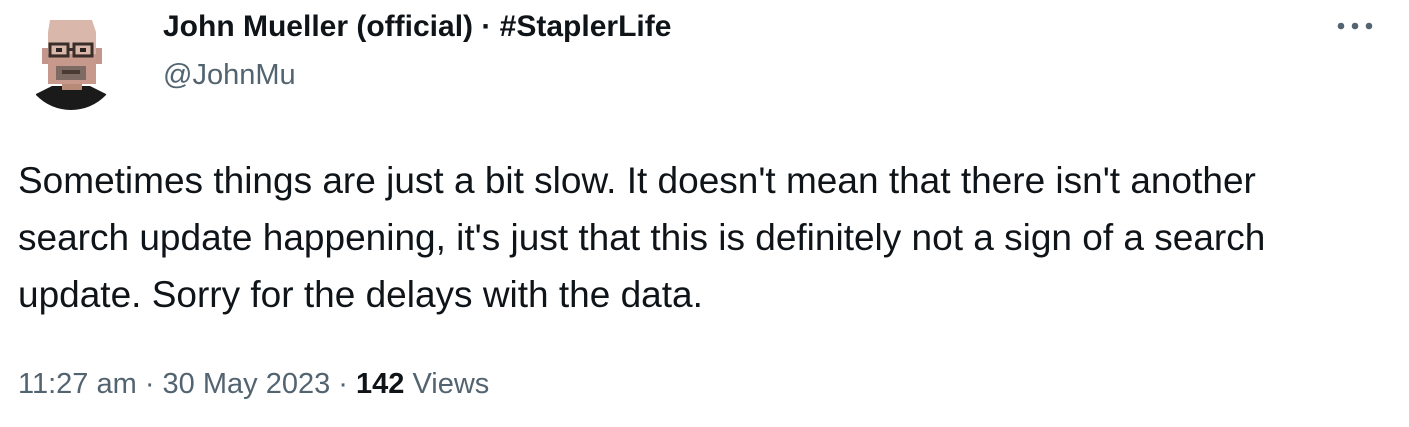 This screenshot has height=427, width=1409. Describe the element at coordinates (447, 384) in the screenshot. I see `views-label: Views` at that location.